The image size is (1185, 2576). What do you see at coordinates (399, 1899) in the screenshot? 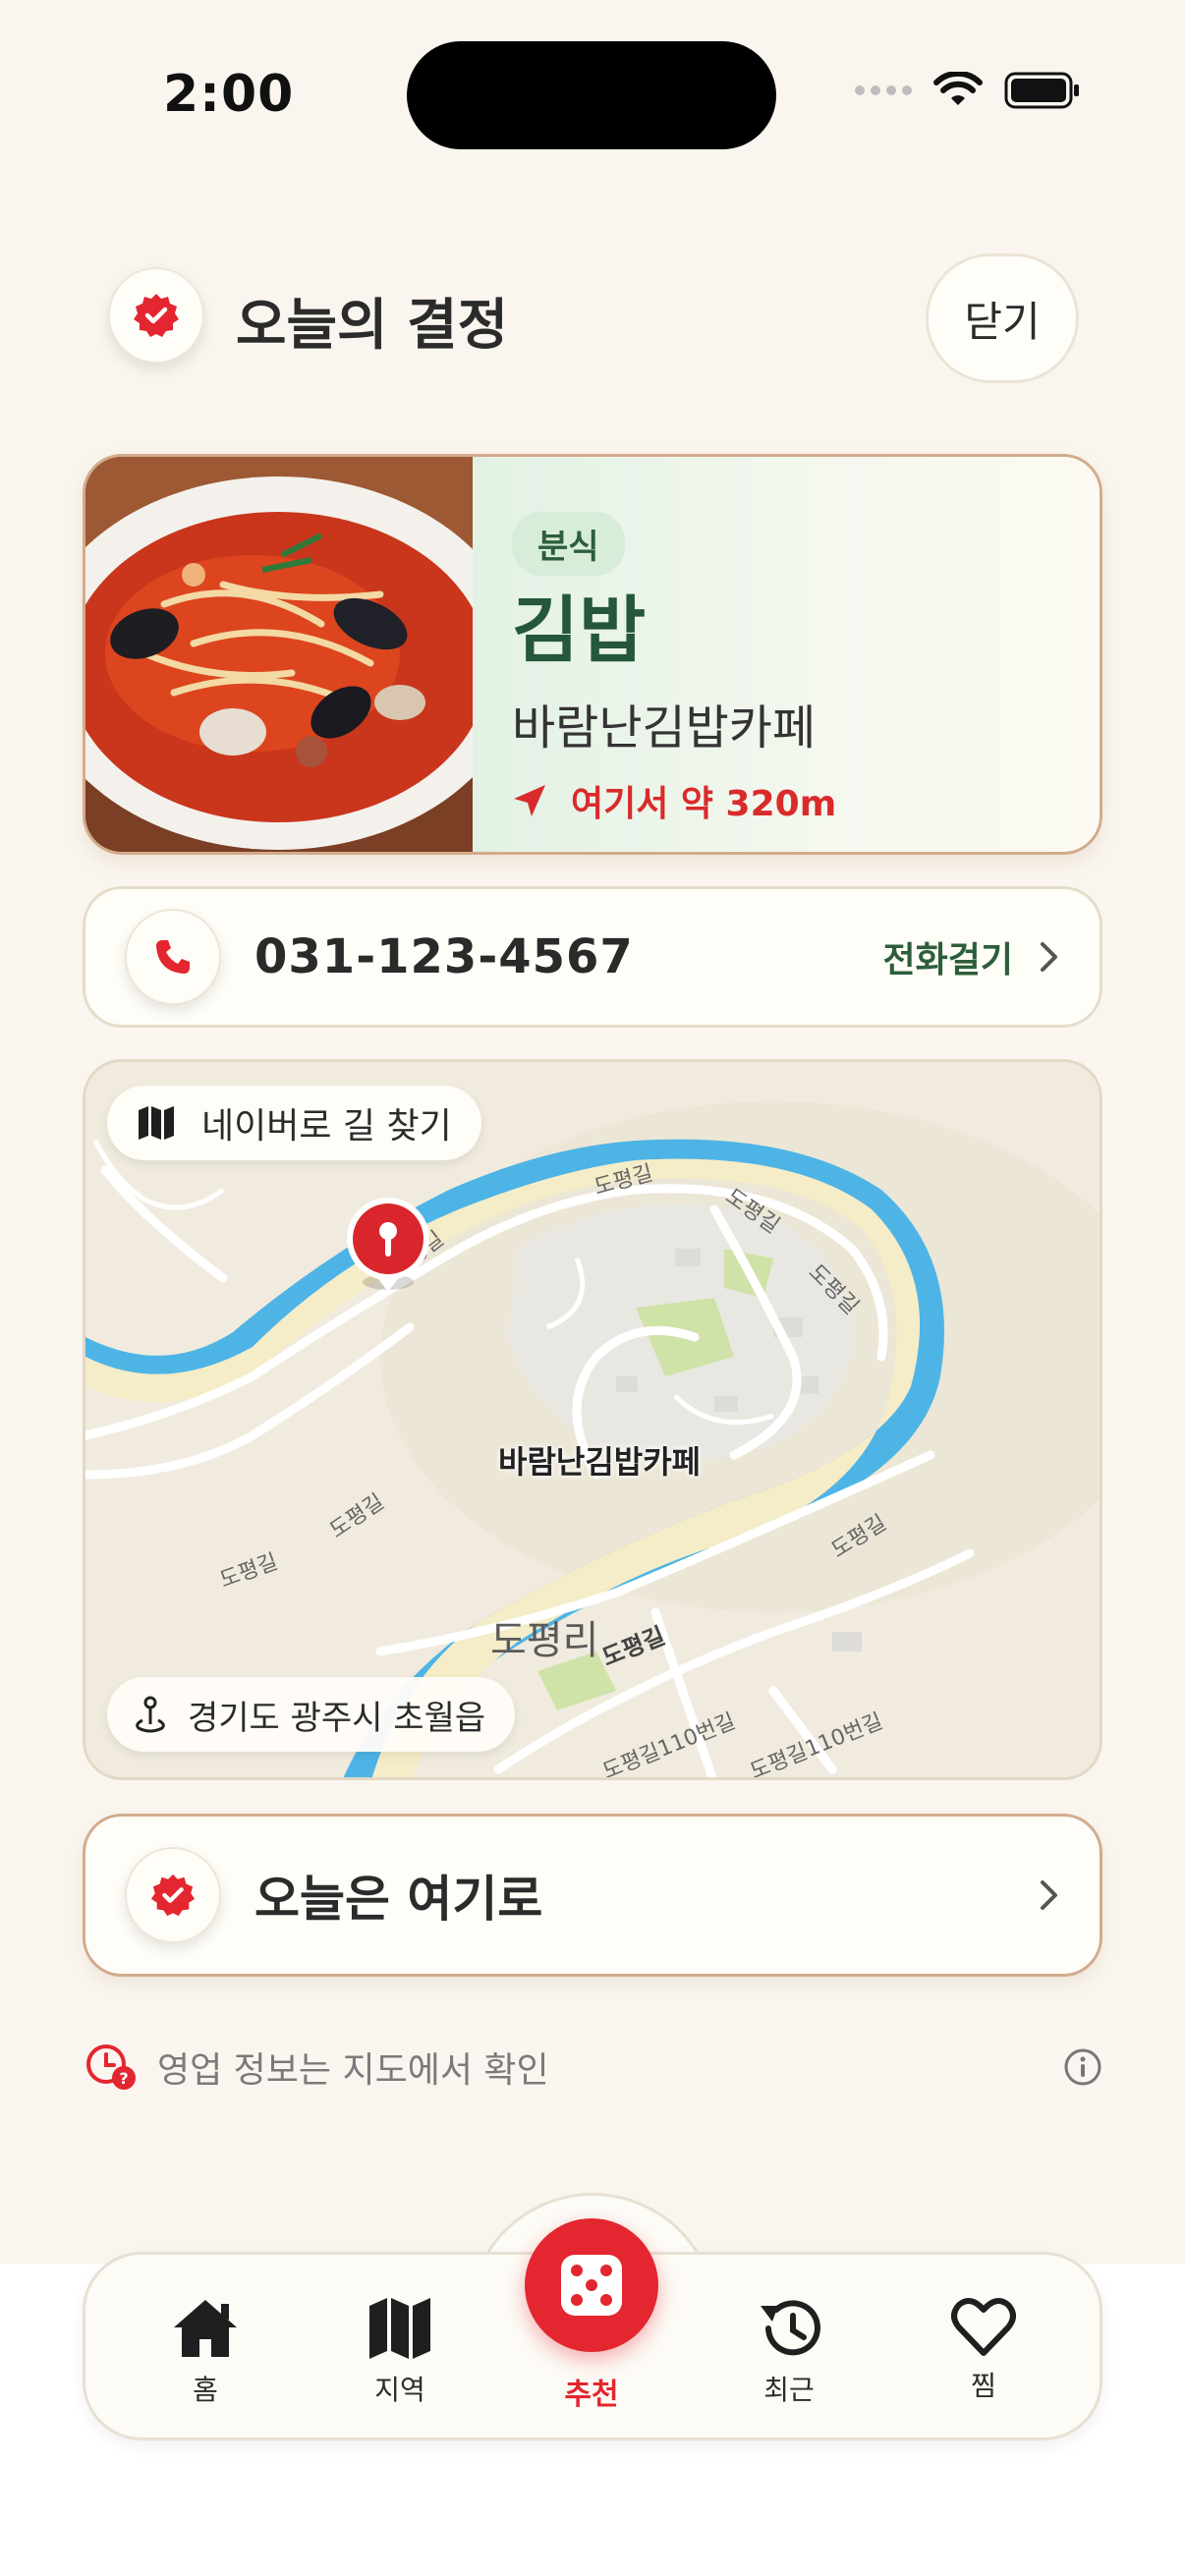
I see `go-here-label: 오늘은 여기로` at bounding box center [399, 1899].